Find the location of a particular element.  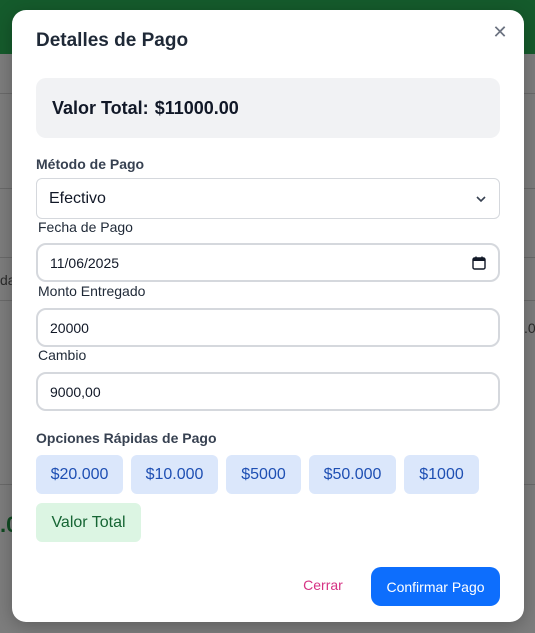

amount-given-field: 20000 is located at coordinates (268, 327).